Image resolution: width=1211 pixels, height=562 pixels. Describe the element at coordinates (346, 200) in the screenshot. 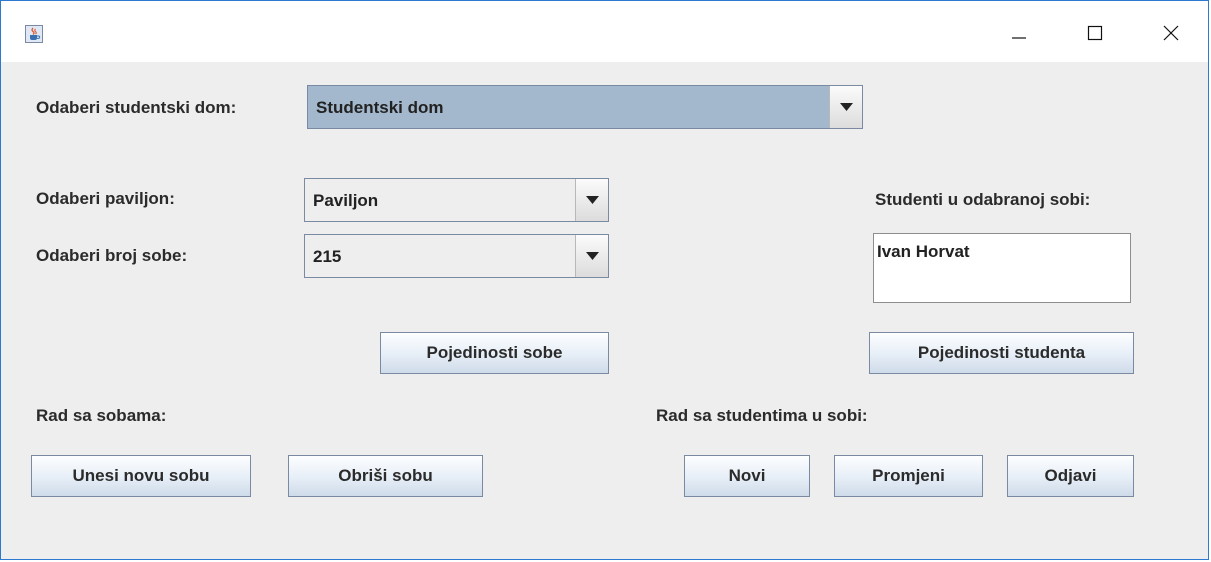

I see `pavilion-selected-value: Paviljon` at that location.